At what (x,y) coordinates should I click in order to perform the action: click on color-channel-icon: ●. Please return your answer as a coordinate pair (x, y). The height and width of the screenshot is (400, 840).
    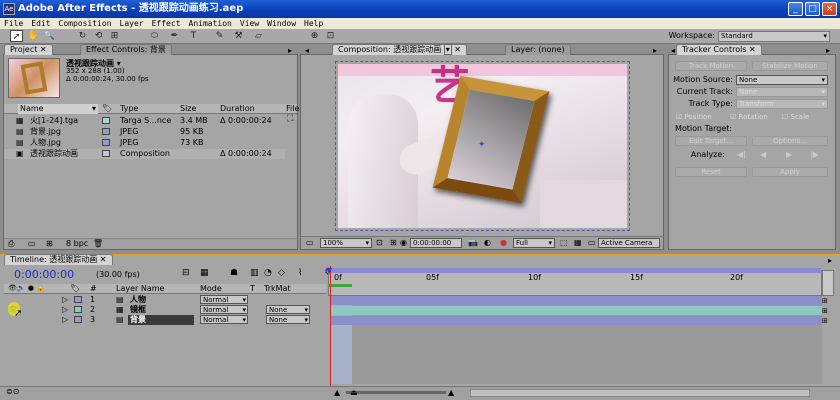
    Looking at the image, I should click on (503, 242).